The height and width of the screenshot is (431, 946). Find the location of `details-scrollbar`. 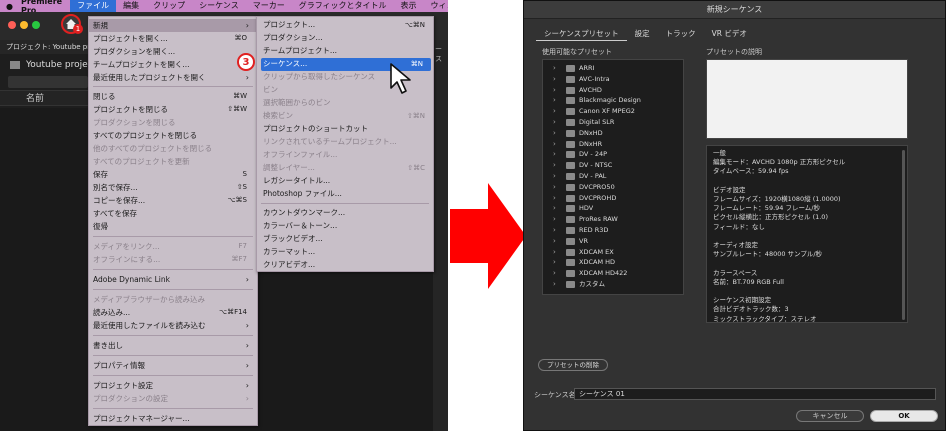

details-scrollbar is located at coordinates (903, 235).